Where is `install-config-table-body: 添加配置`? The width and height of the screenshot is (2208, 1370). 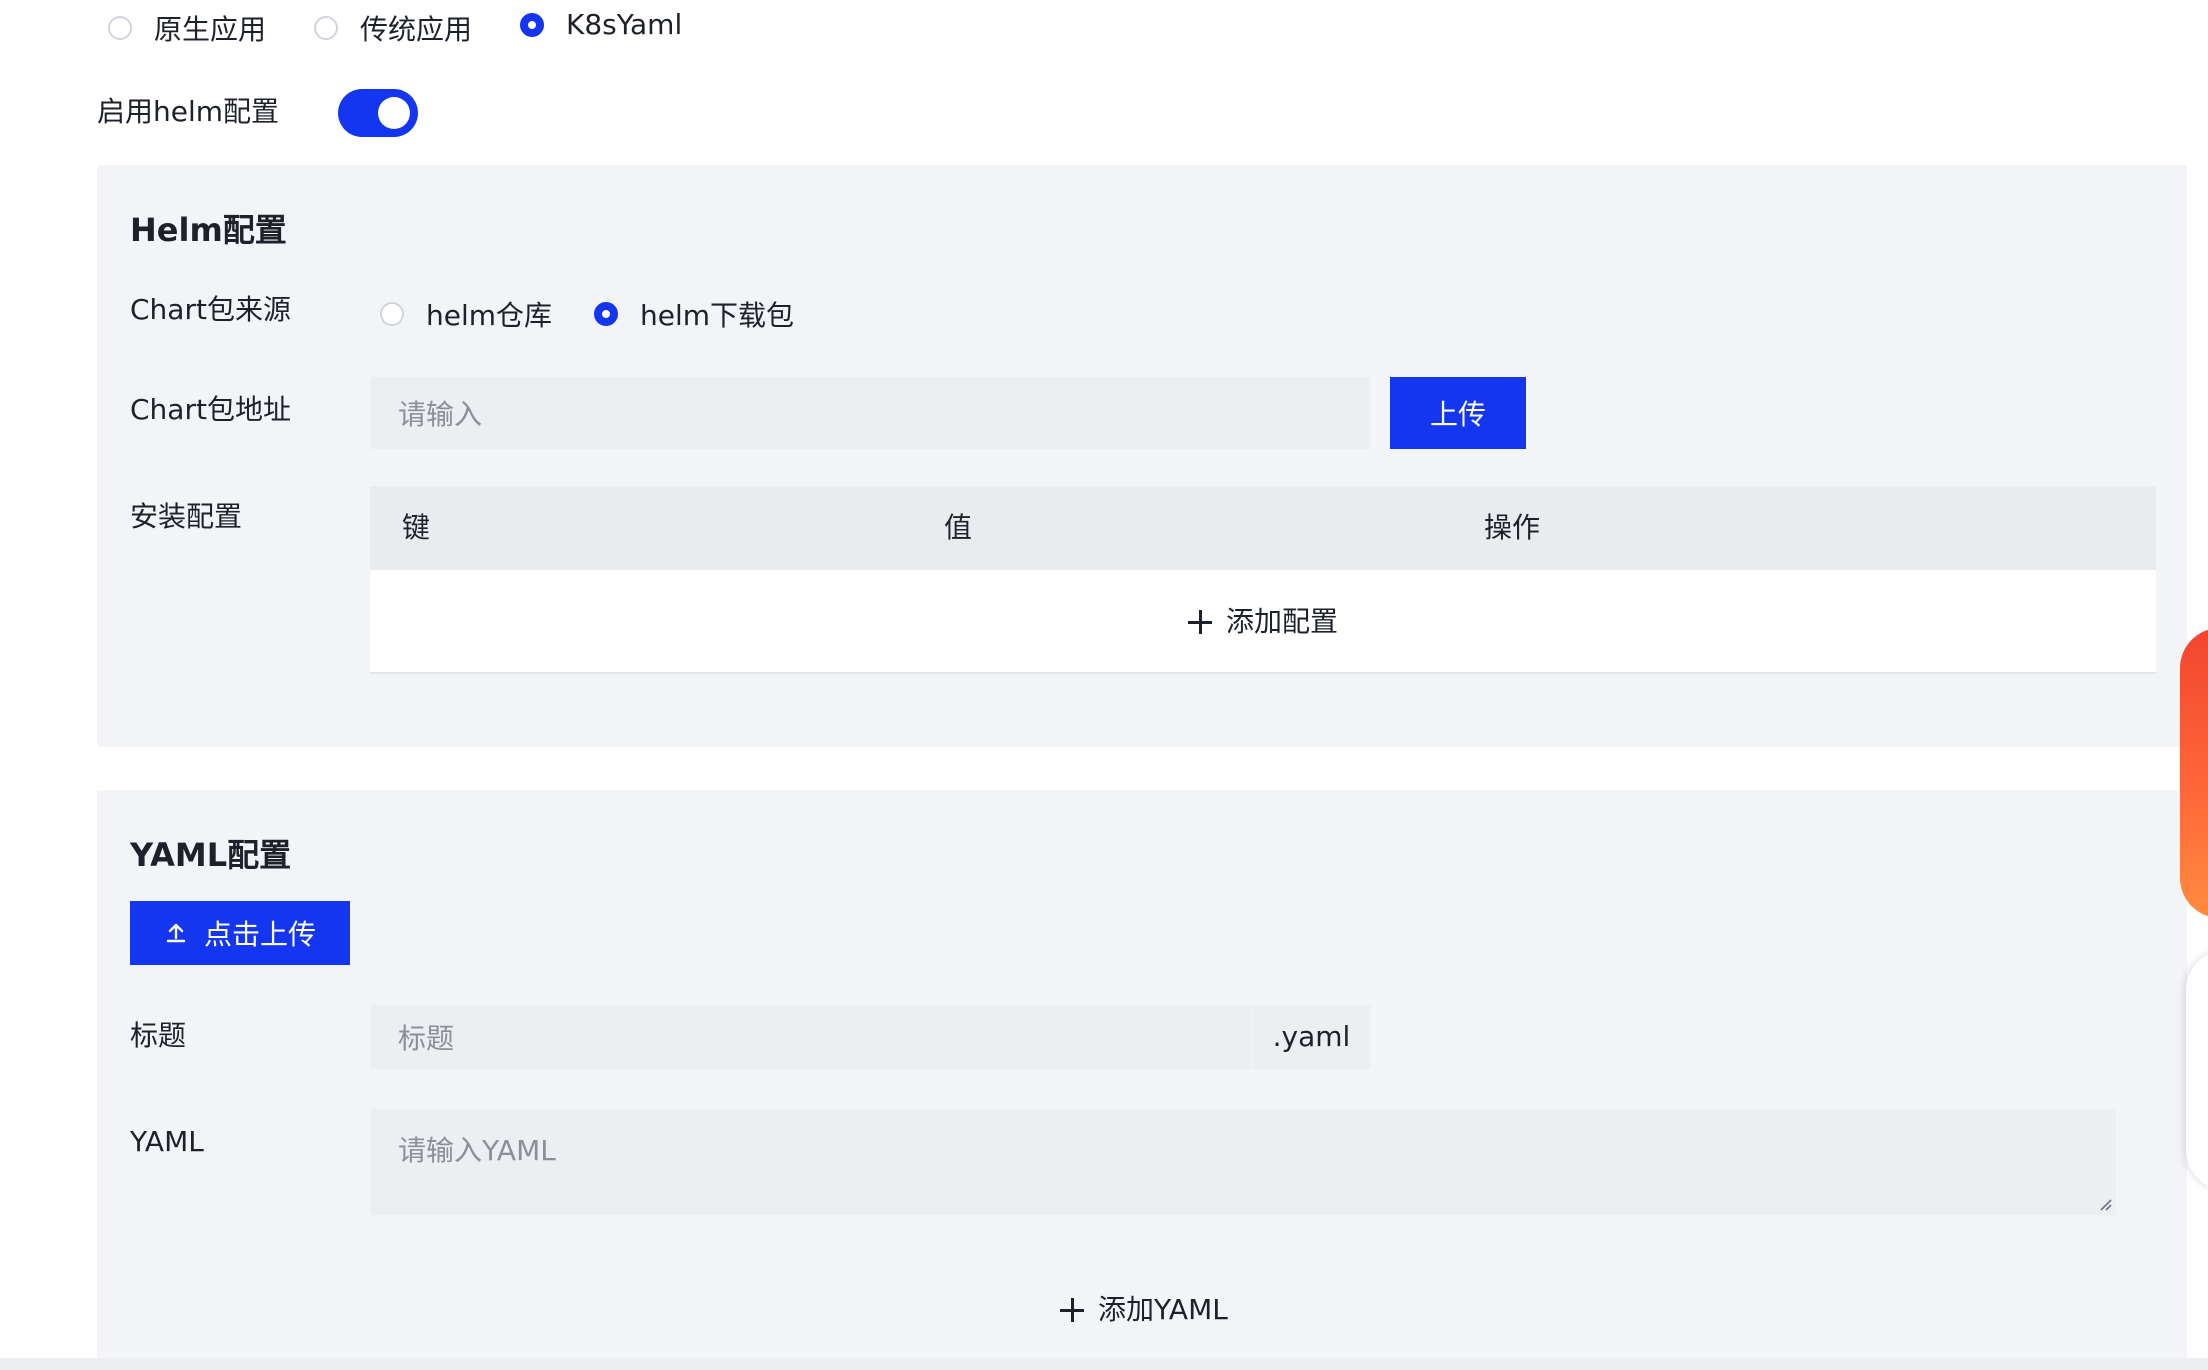
install-config-table-body: 添加配置 is located at coordinates (1263, 622).